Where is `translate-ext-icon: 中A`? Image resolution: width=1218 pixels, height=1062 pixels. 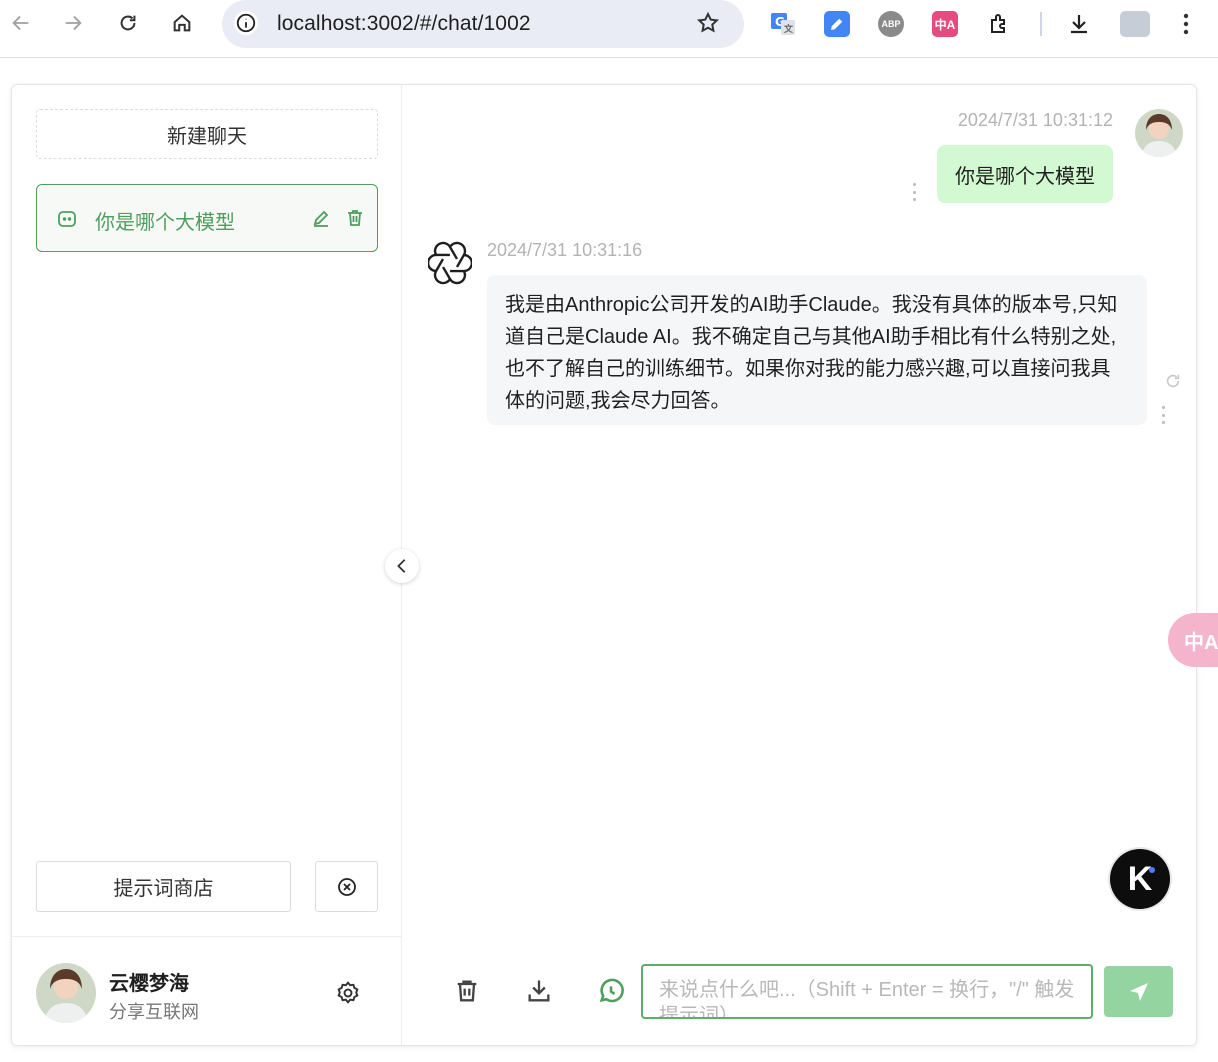 translate-ext-icon: 中A is located at coordinates (945, 24).